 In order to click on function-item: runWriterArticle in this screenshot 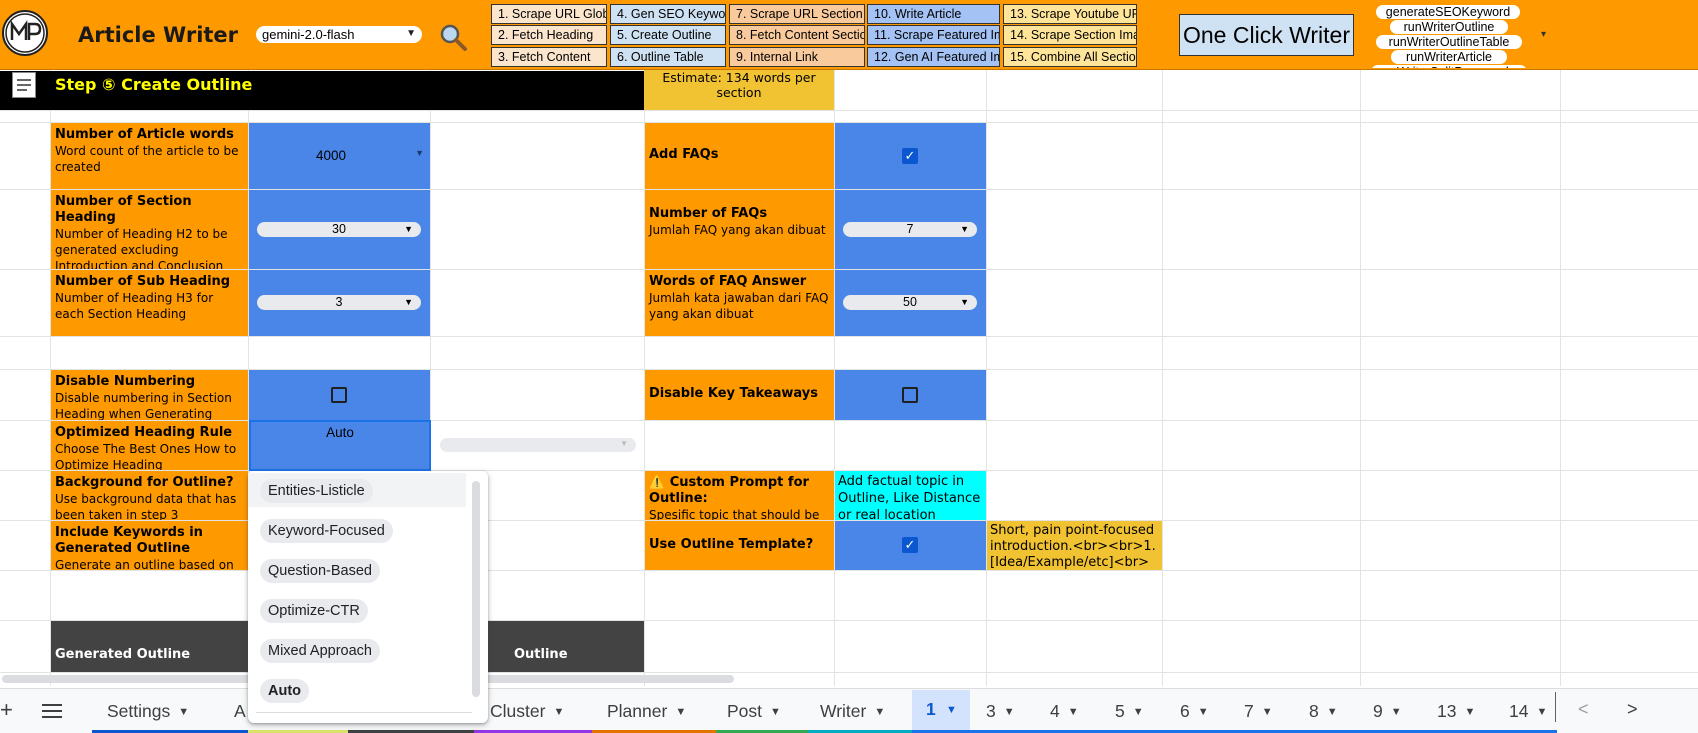, I will do `click(1449, 57)`.